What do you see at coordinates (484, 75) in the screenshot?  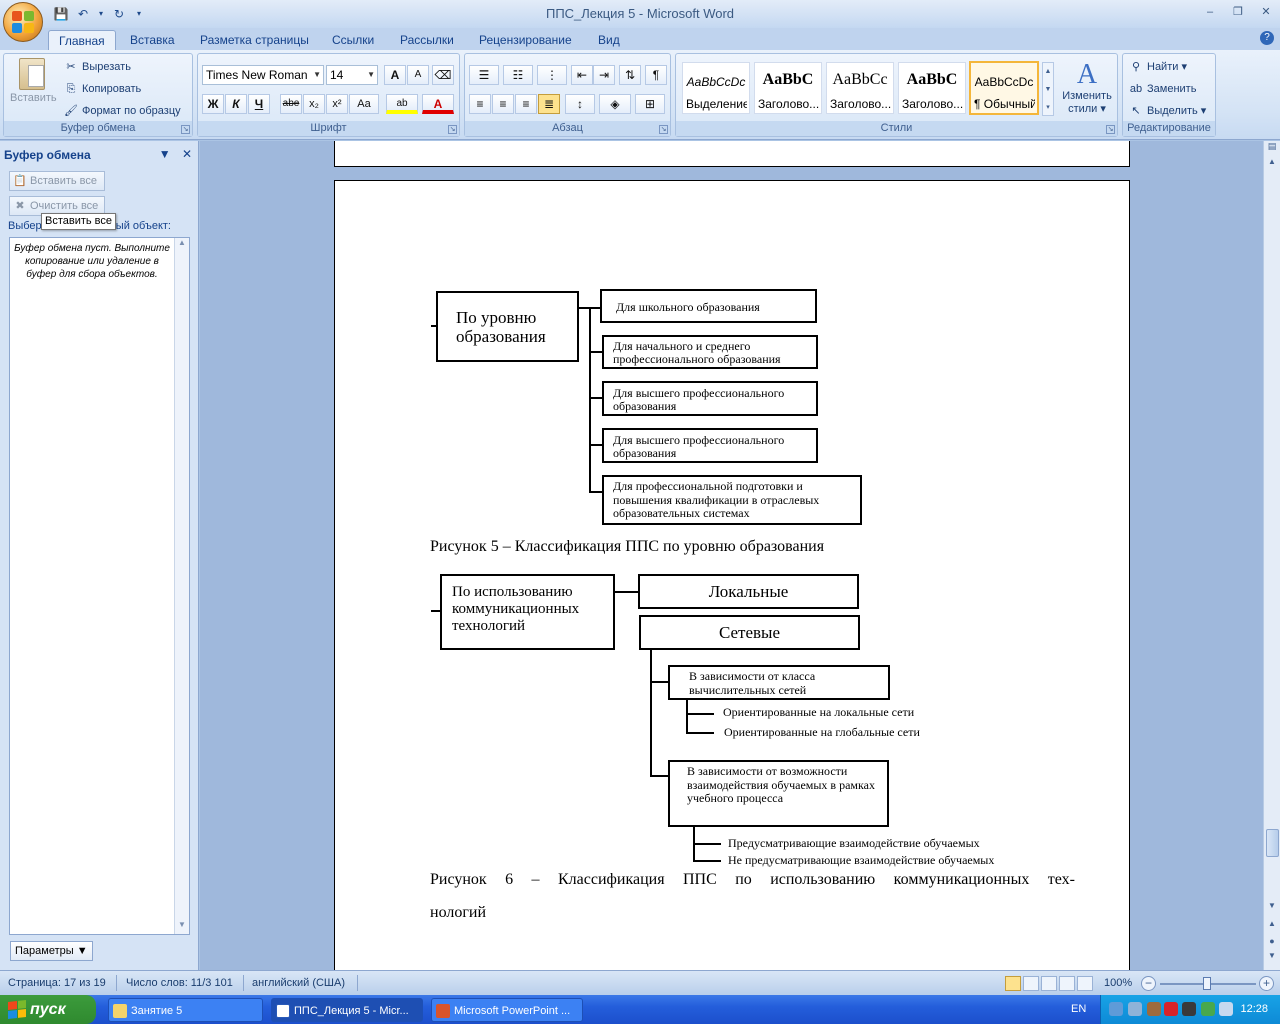 I see `bullets-button: ☰` at bounding box center [484, 75].